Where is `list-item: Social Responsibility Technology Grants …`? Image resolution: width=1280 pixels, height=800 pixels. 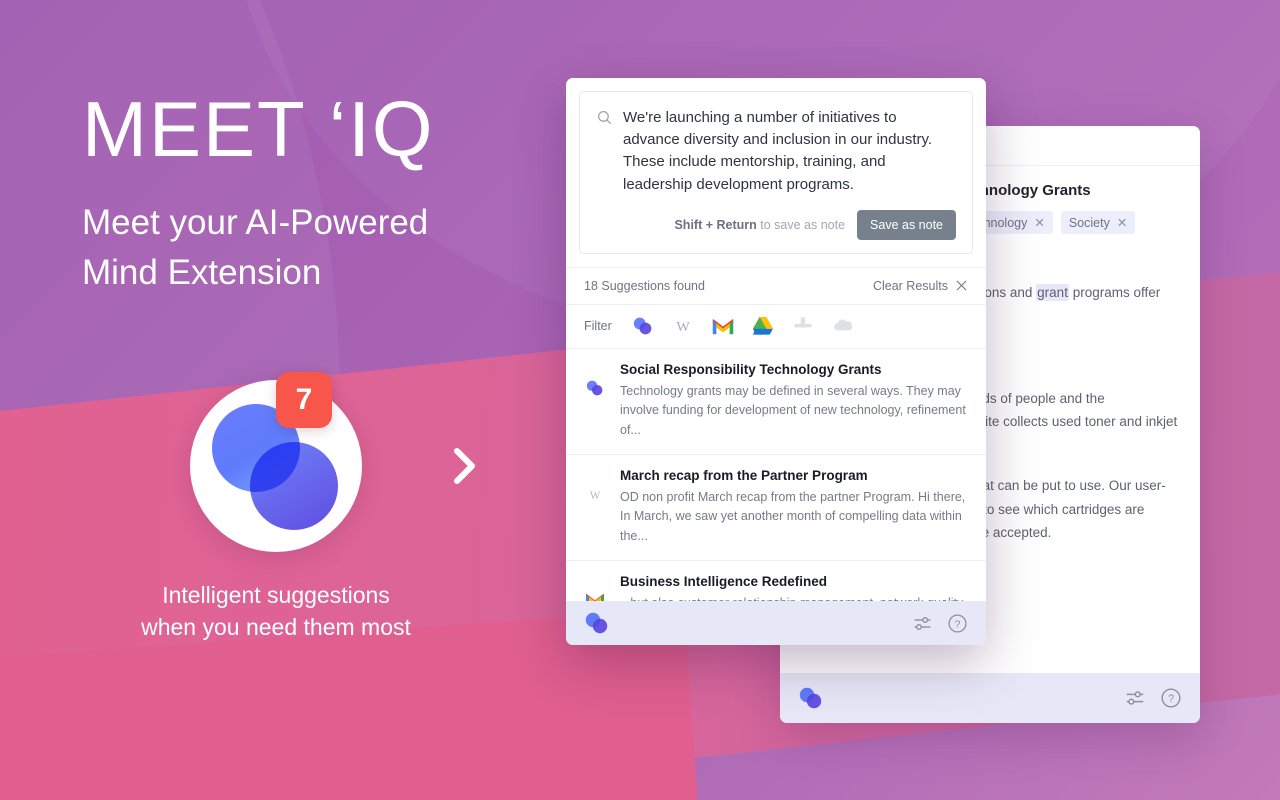
list-item: Social Responsibility Technology Grants … is located at coordinates (776, 402).